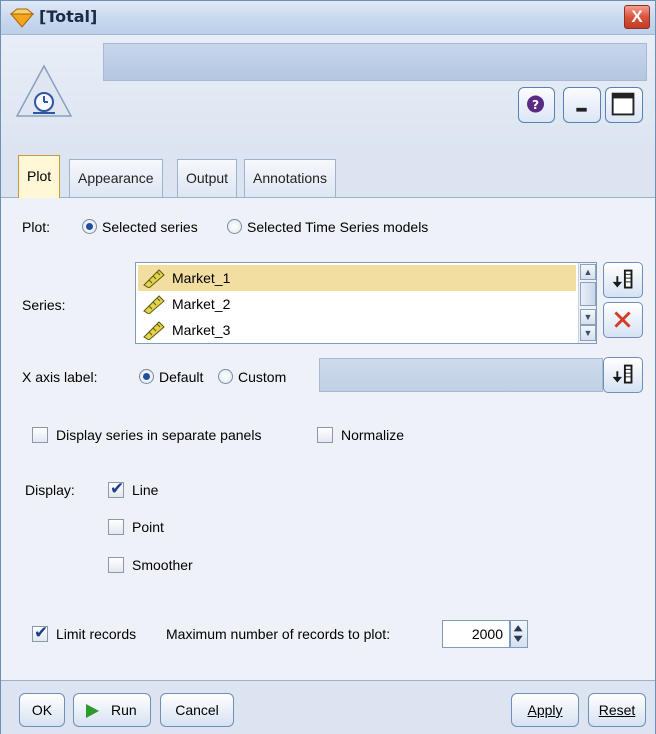 The image size is (656, 734). I want to click on series-list: Market_1 Market_2 Market_3 ▲ ▼ ▼, so click(366, 303).